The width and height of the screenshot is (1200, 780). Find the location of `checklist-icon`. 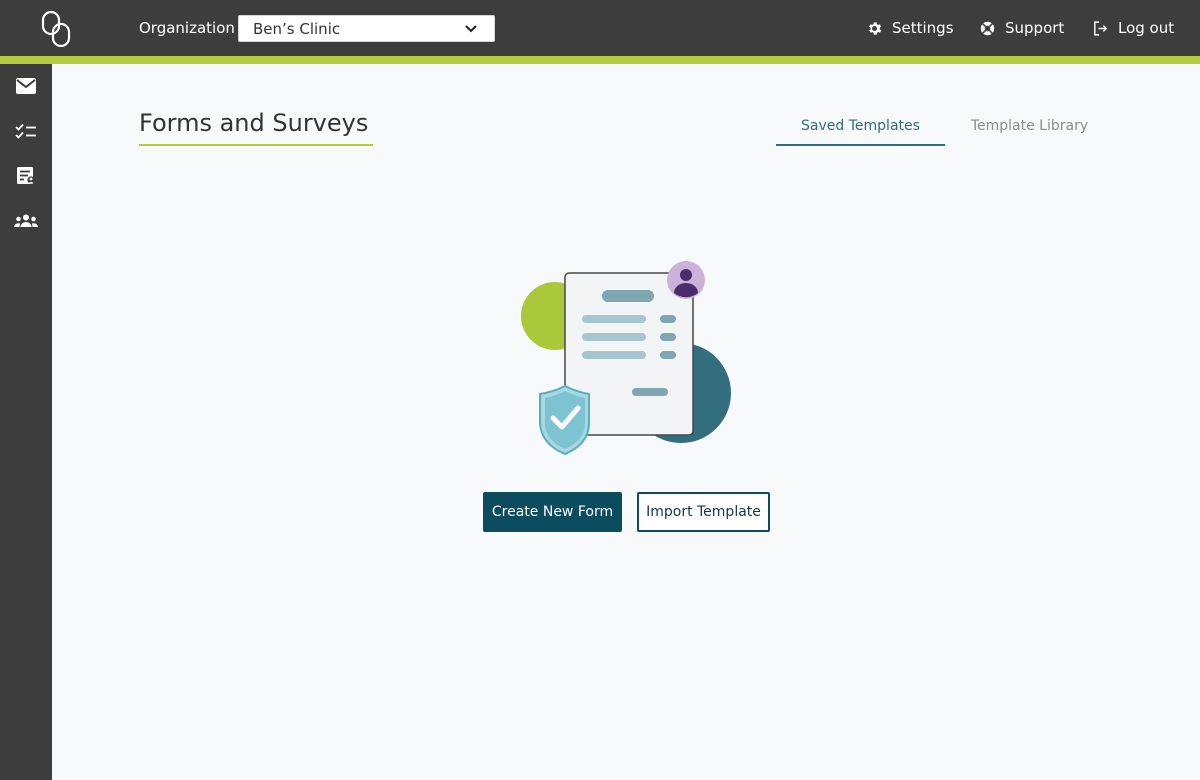

checklist-icon is located at coordinates (25, 131).